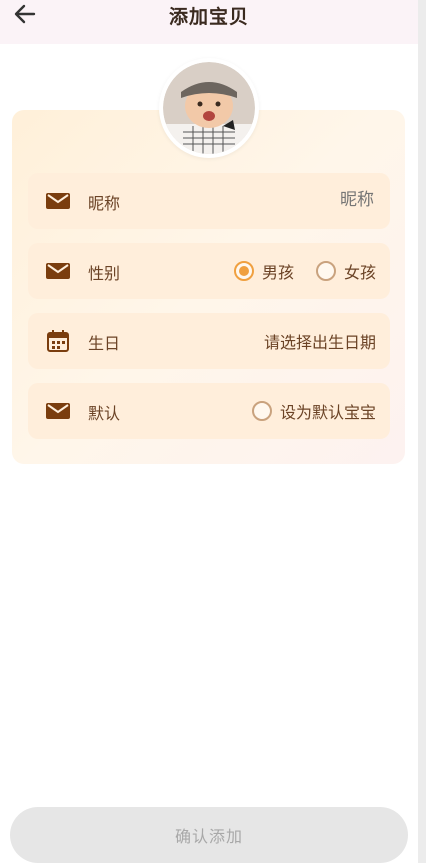 The image size is (426, 863). I want to click on gender-option-girl: 女孩, so click(345, 271).